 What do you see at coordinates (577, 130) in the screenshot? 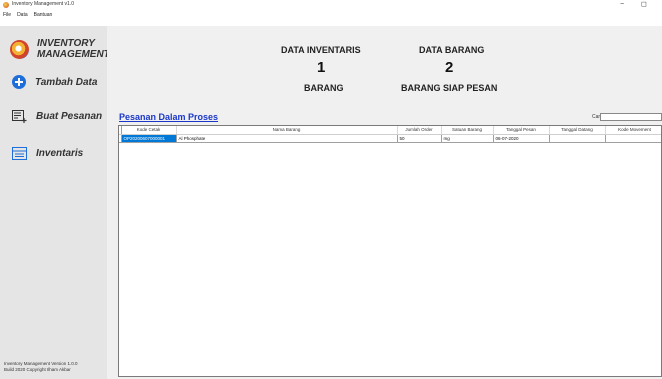
I see `column-header: Tanggal Datang` at bounding box center [577, 130].